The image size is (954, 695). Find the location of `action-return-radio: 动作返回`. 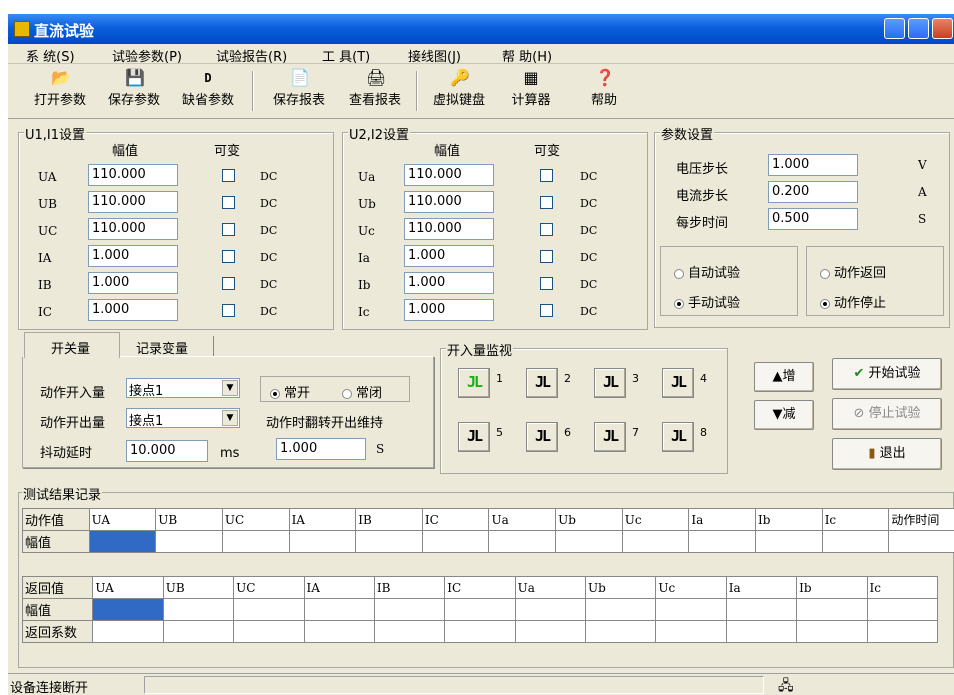

action-return-radio: 动作返回 is located at coordinates (853, 271).